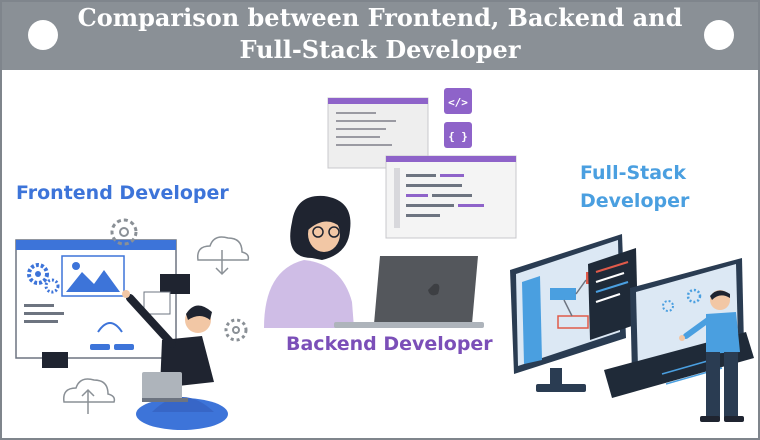 The image size is (760, 440). Describe the element at coordinates (389, 344) in the screenshot. I see `backend-developer-label: Backend Developer` at that location.